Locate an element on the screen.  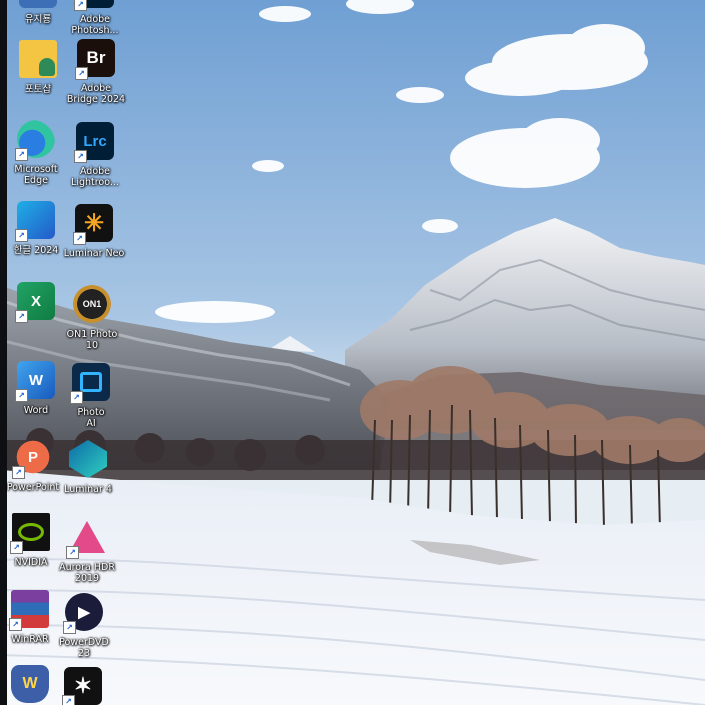
desktop-icon-star-app: ✶ ↗ is located at coordinates (83, 686).